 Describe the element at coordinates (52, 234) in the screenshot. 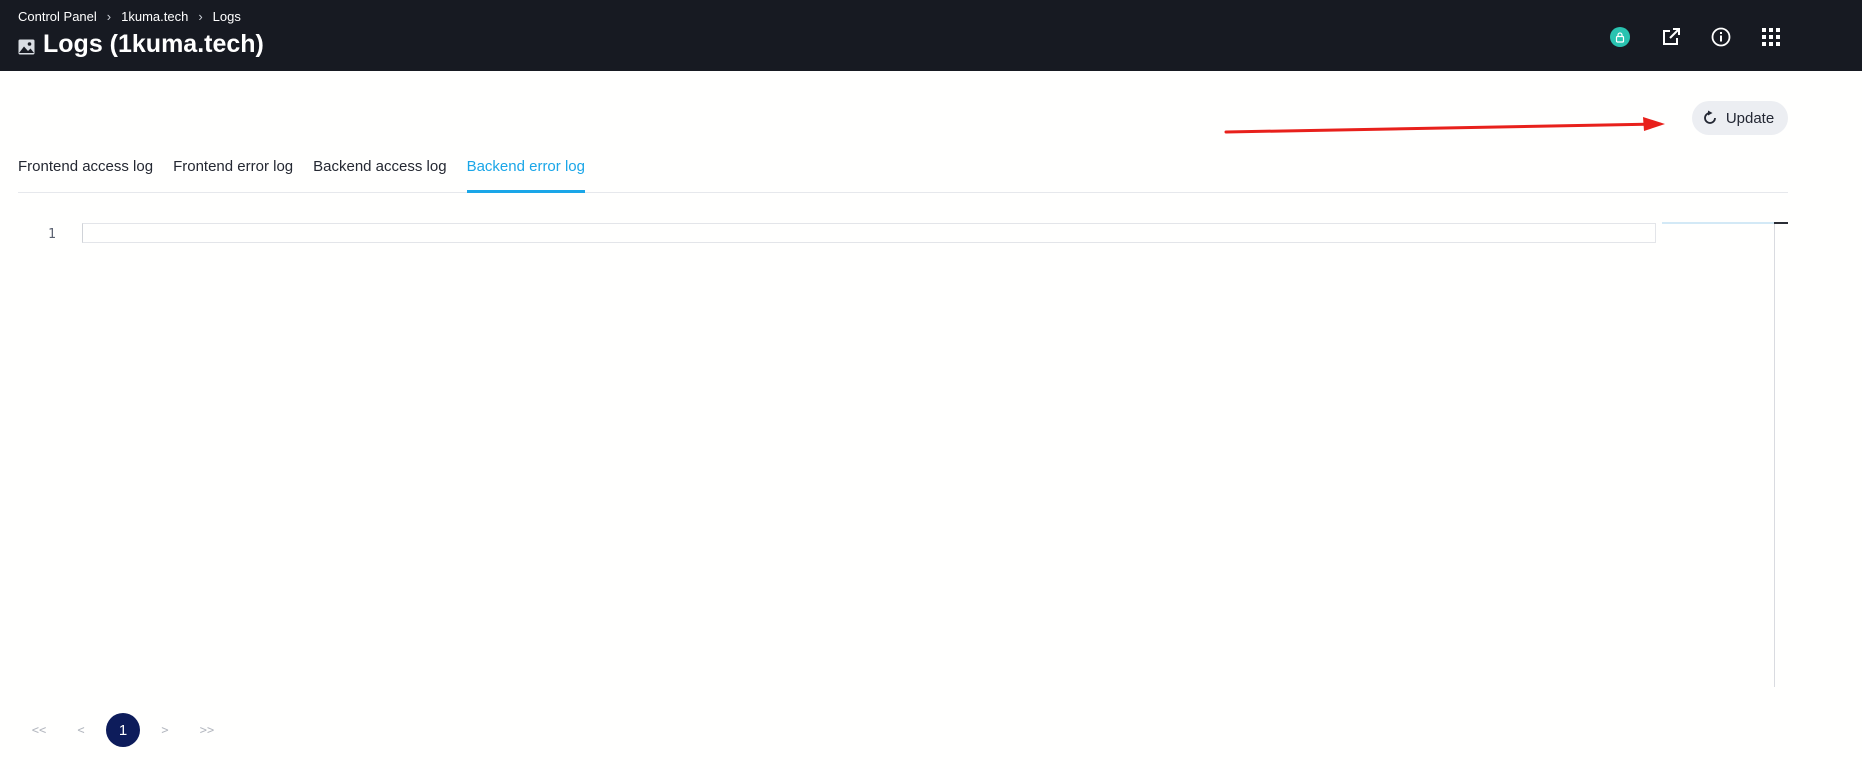

I see `line-number: 1` at that location.